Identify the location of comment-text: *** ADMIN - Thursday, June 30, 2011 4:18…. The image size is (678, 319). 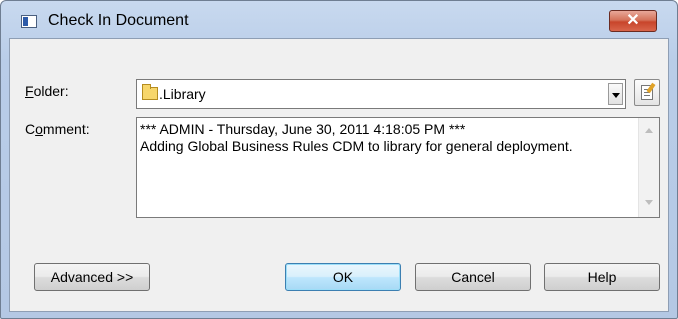
(384, 138).